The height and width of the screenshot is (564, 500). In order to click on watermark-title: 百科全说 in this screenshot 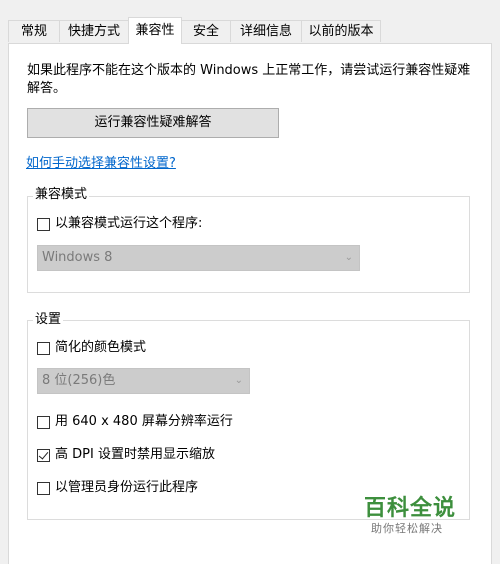, I will do `click(410, 508)`.